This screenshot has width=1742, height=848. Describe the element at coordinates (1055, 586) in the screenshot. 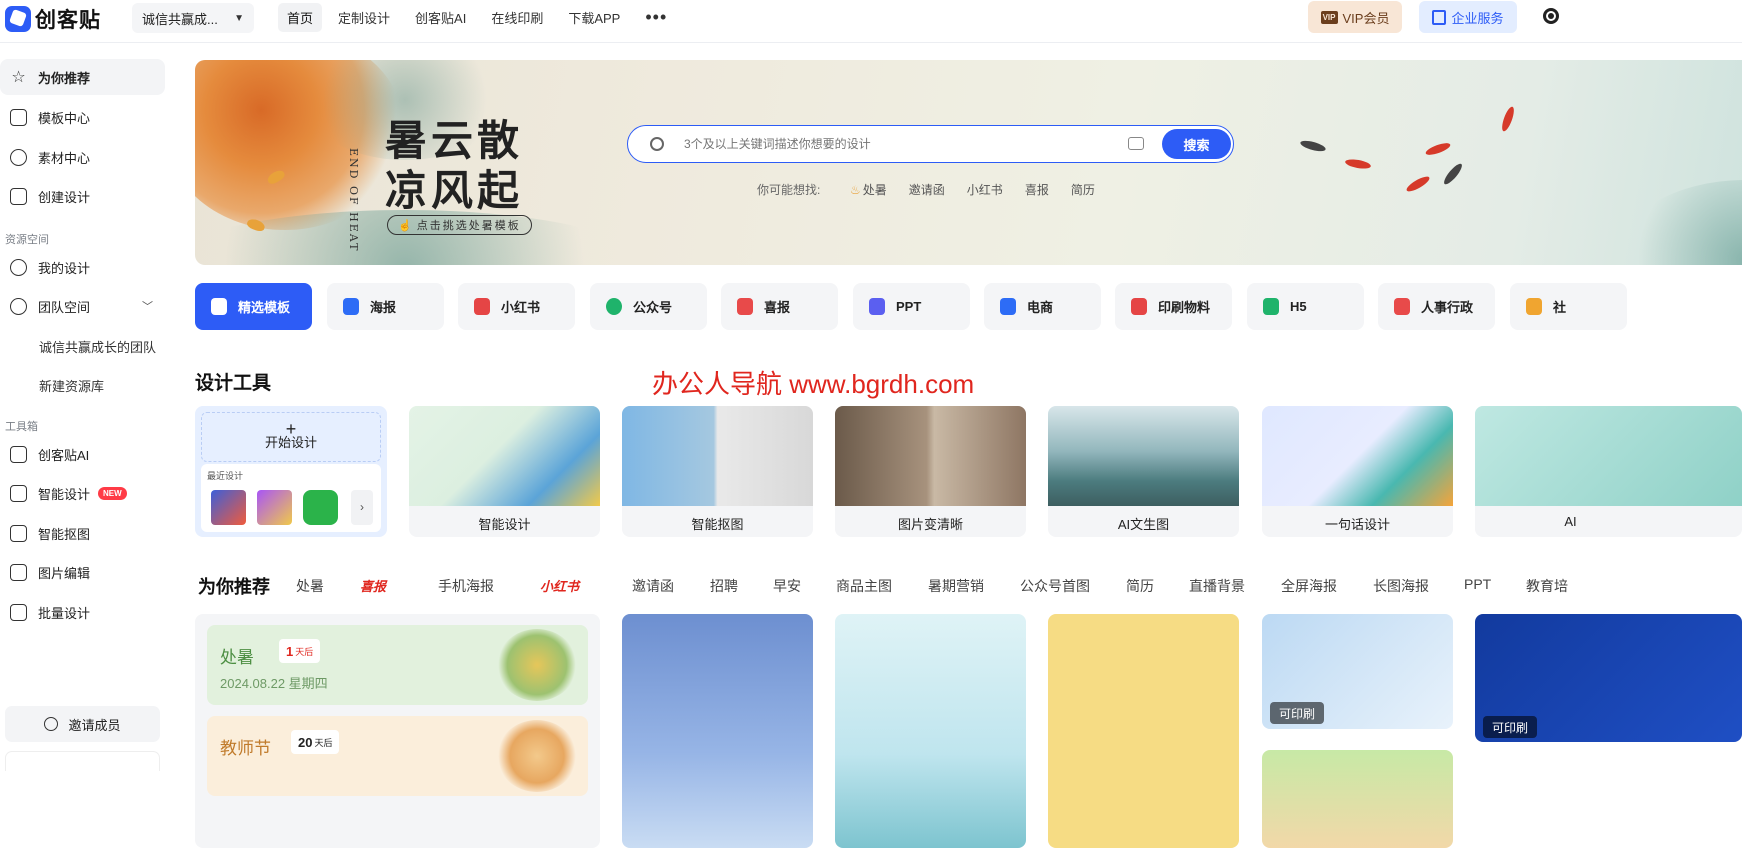

I see `rec-tab: 公众号首图` at that location.